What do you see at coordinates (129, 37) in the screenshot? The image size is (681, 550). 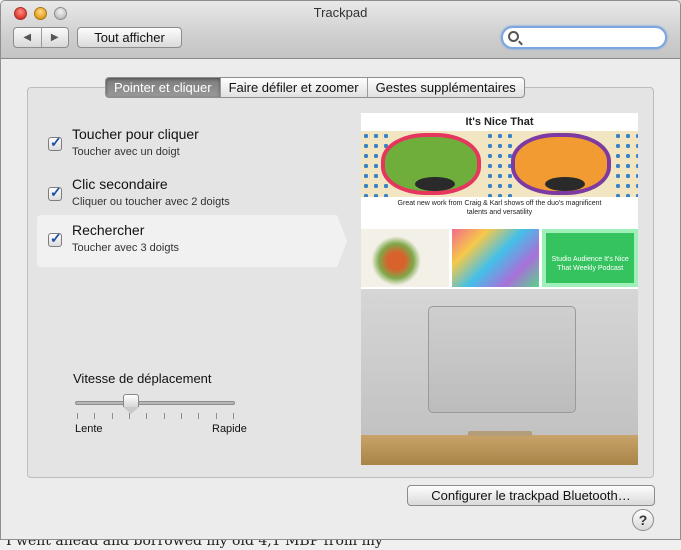 I see `show-all-button: Tout afficher` at bounding box center [129, 37].